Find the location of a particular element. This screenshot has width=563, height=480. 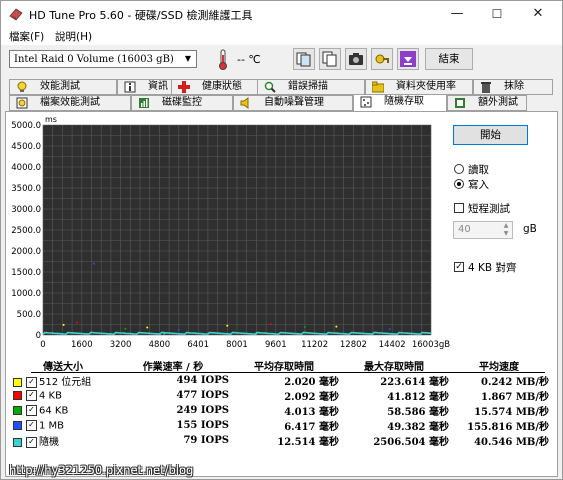

chart-x-tick-label: 6401 is located at coordinates (198, 345).